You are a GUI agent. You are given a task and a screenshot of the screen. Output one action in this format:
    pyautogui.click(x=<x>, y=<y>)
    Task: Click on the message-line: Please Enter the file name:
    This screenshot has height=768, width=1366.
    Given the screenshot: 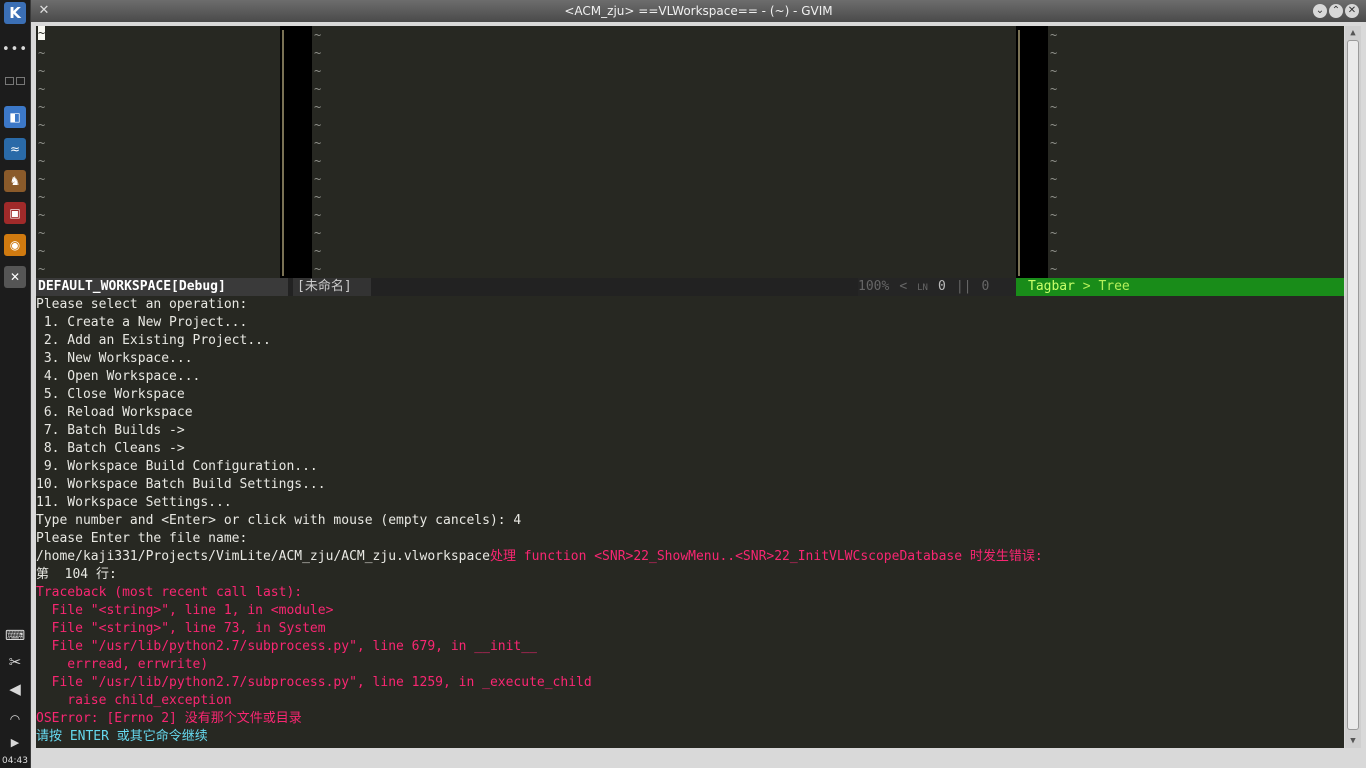 What is the action you would take?
    pyautogui.click(x=142, y=538)
    